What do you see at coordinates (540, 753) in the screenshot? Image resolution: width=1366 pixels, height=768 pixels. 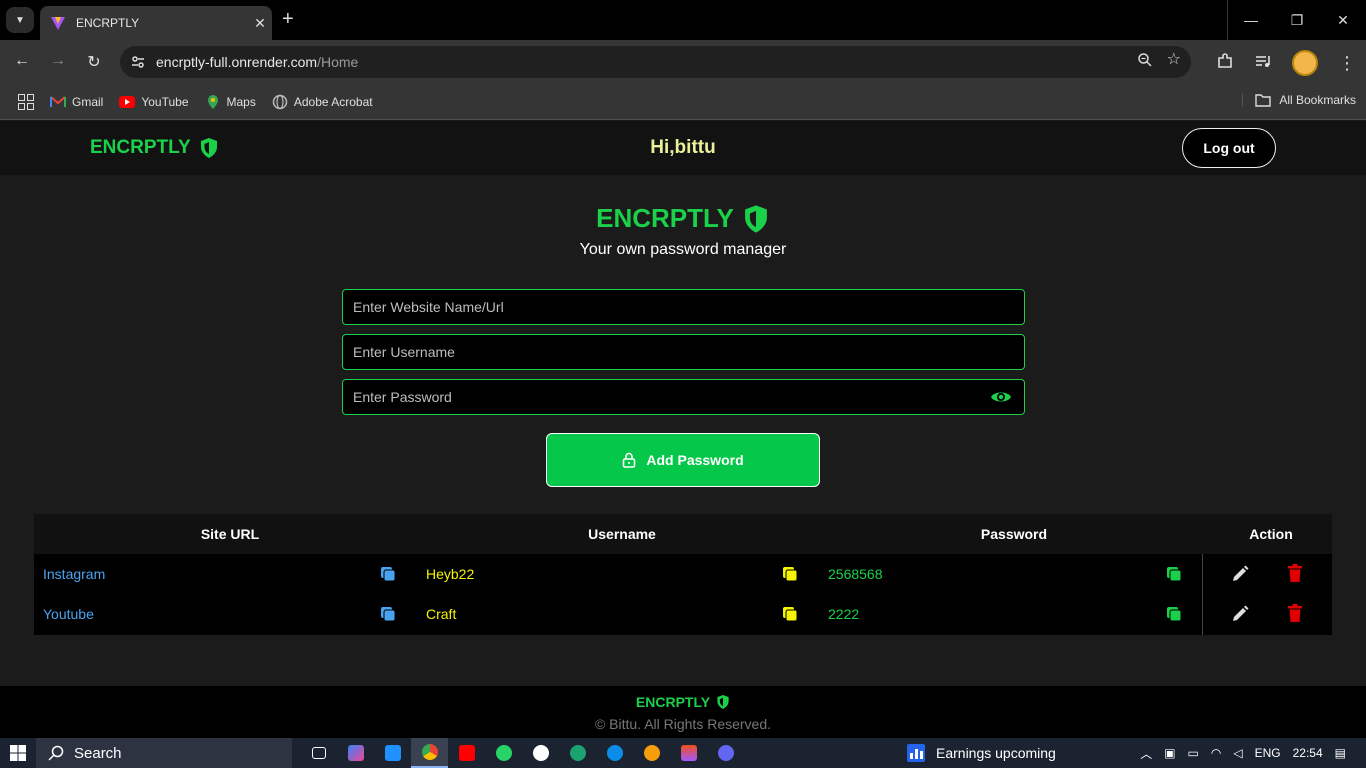 I see `github-icon` at bounding box center [540, 753].